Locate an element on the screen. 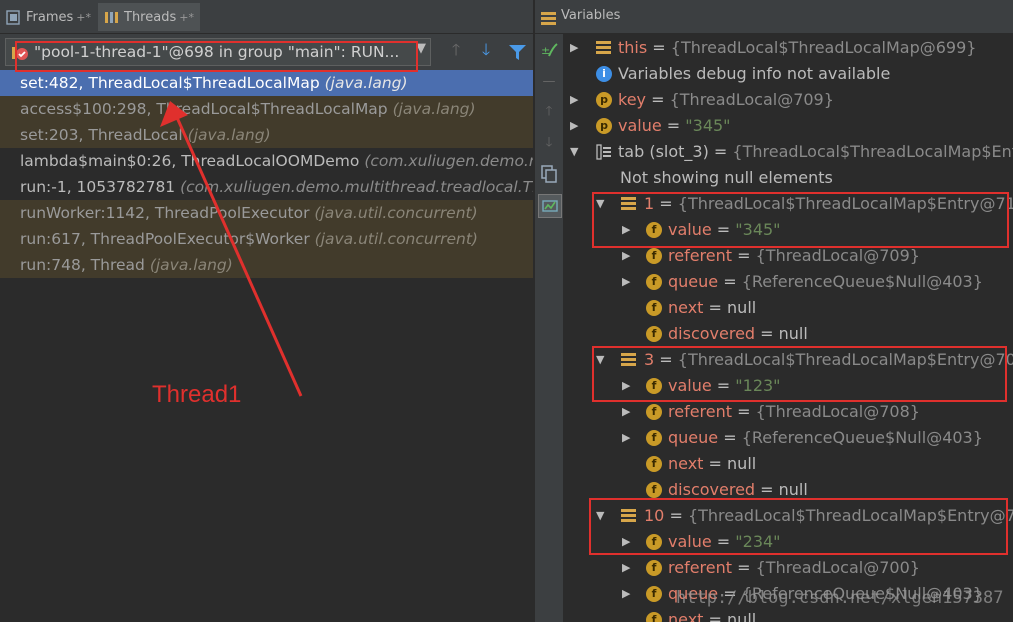 The height and width of the screenshot is (622, 1013). var-value: {ThreadLocal$ThreadLocalMap$Entry[1 is located at coordinates (872, 151).